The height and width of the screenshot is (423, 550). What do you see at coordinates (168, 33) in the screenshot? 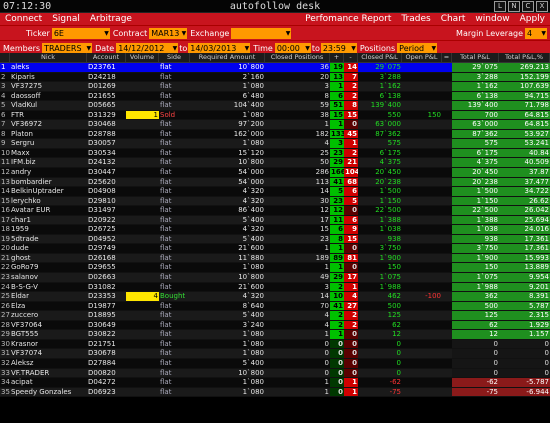
I see `contract-select: MAR13 ▼` at bounding box center [168, 33].